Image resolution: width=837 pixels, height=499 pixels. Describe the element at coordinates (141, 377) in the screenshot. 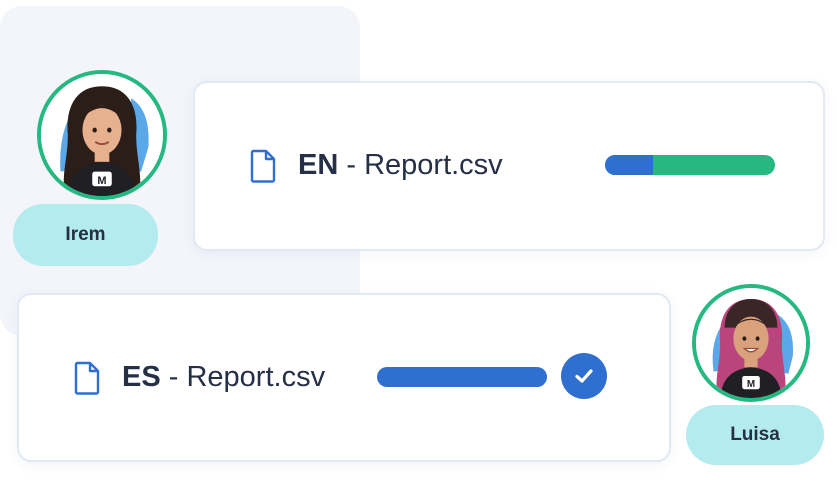

I see `file-lang: ES` at that location.